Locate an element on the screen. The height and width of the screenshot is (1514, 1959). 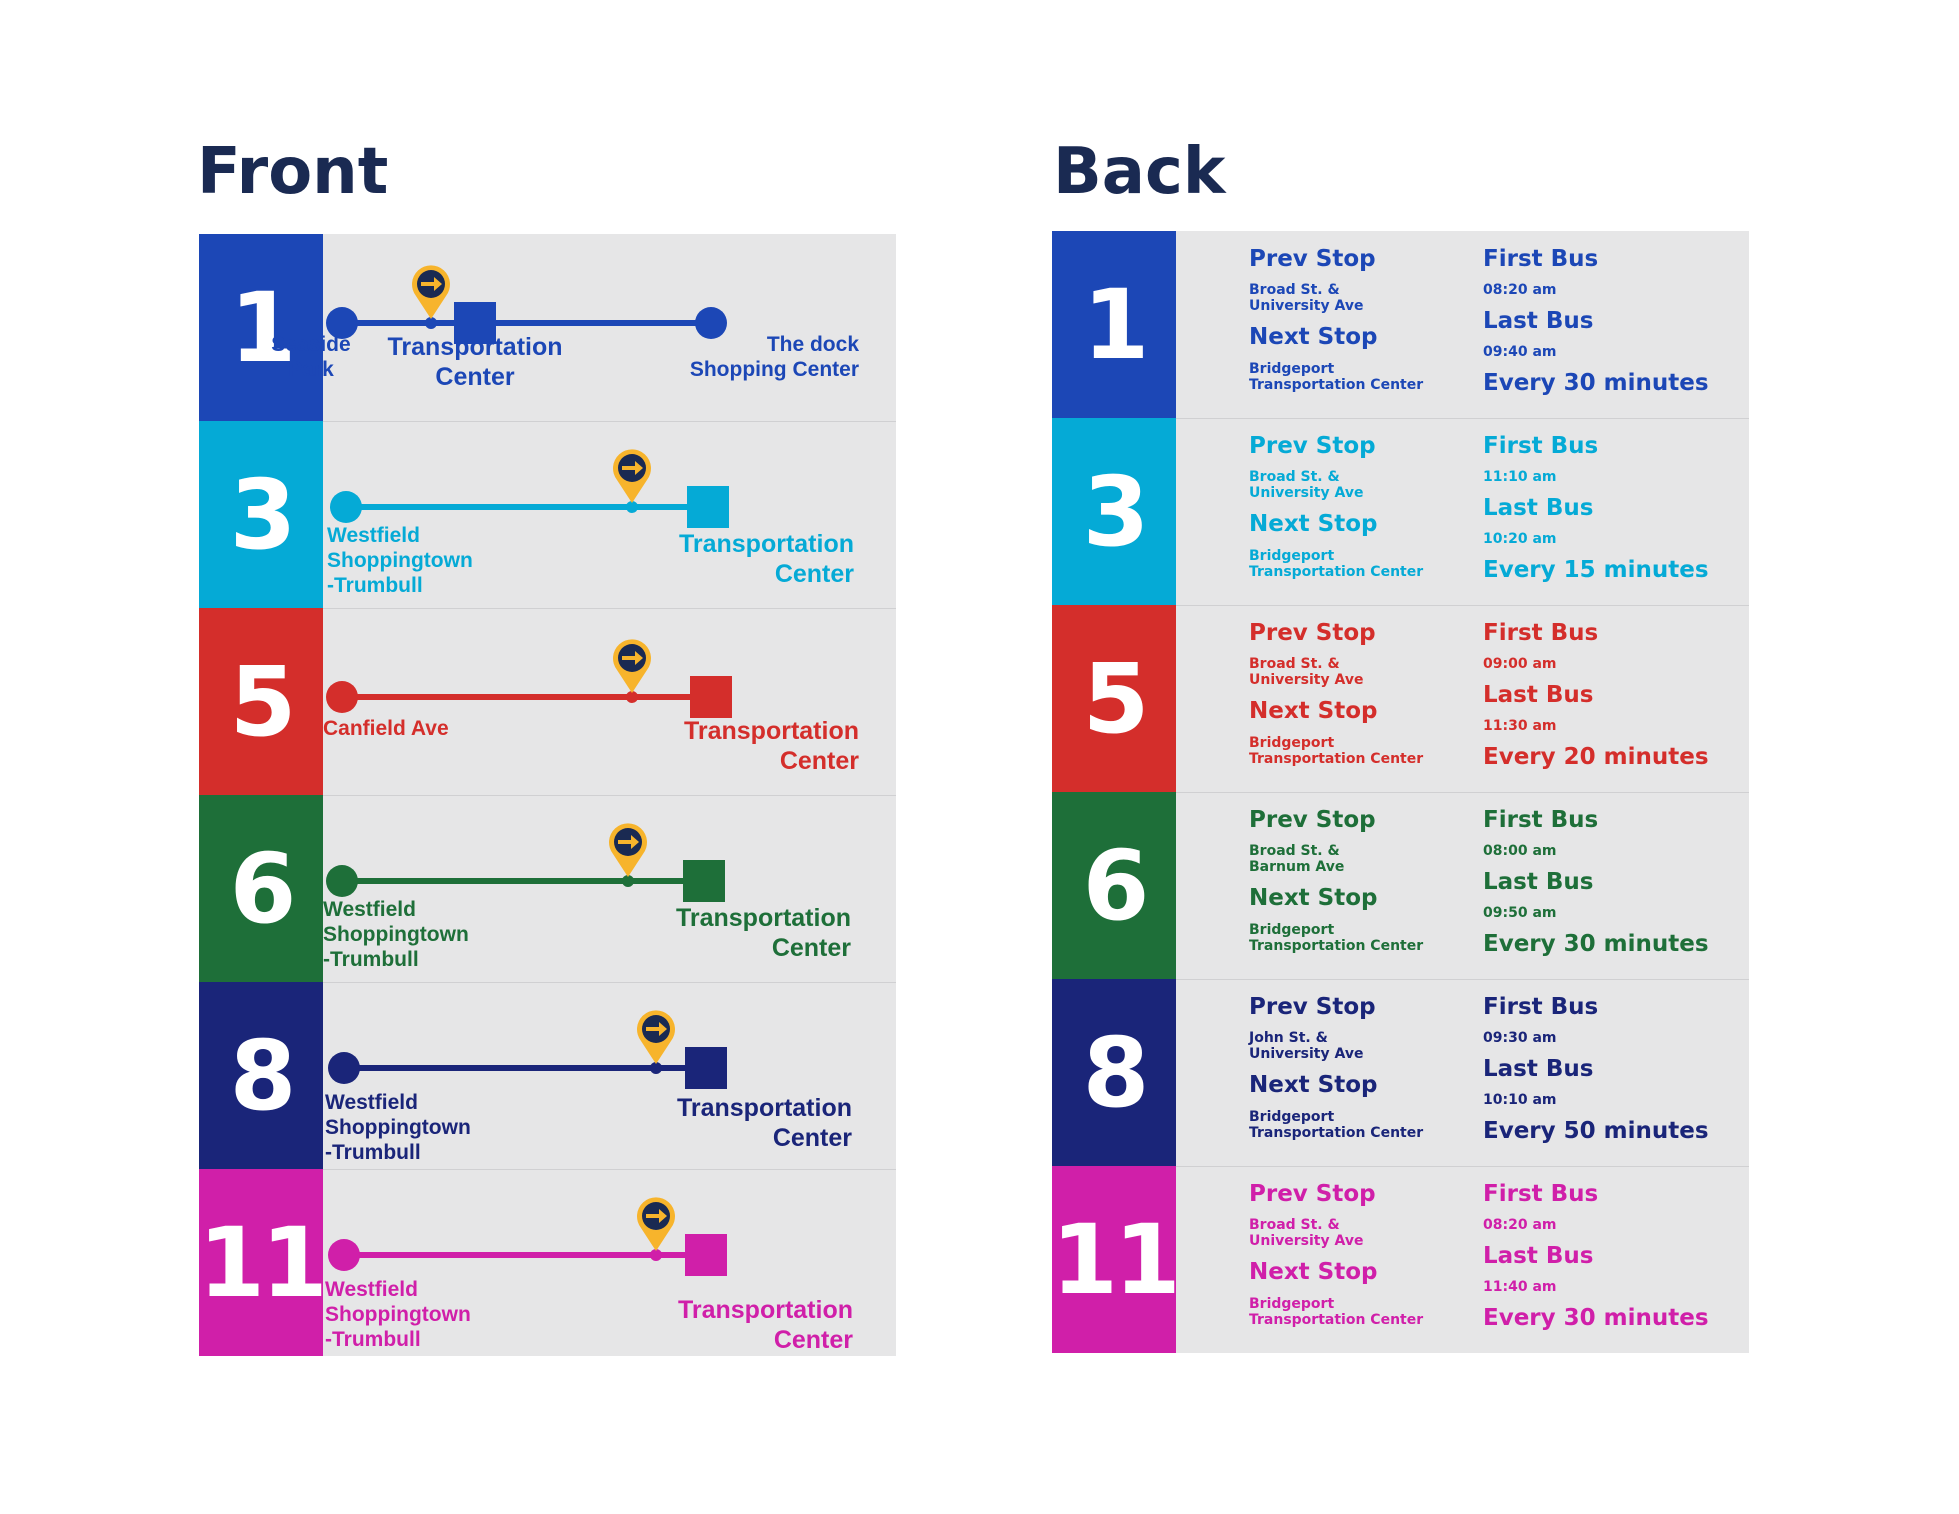
front-title: Front is located at coordinates (293, 172).